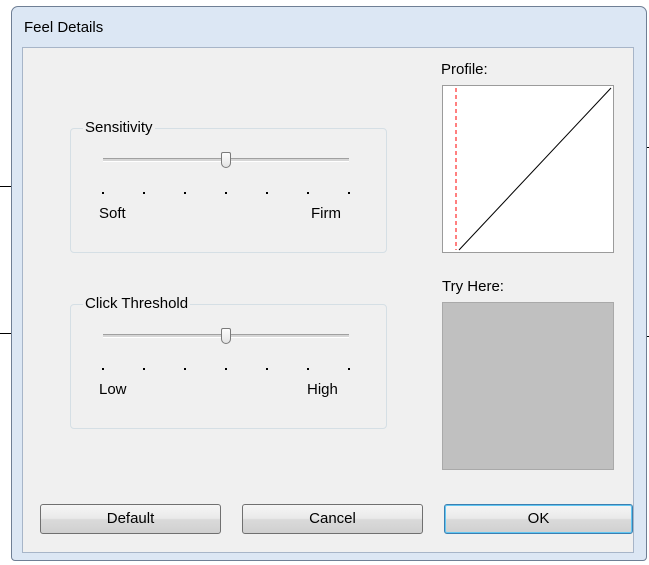 The image size is (649, 565). I want to click on profile-graph, so click(528, 169).